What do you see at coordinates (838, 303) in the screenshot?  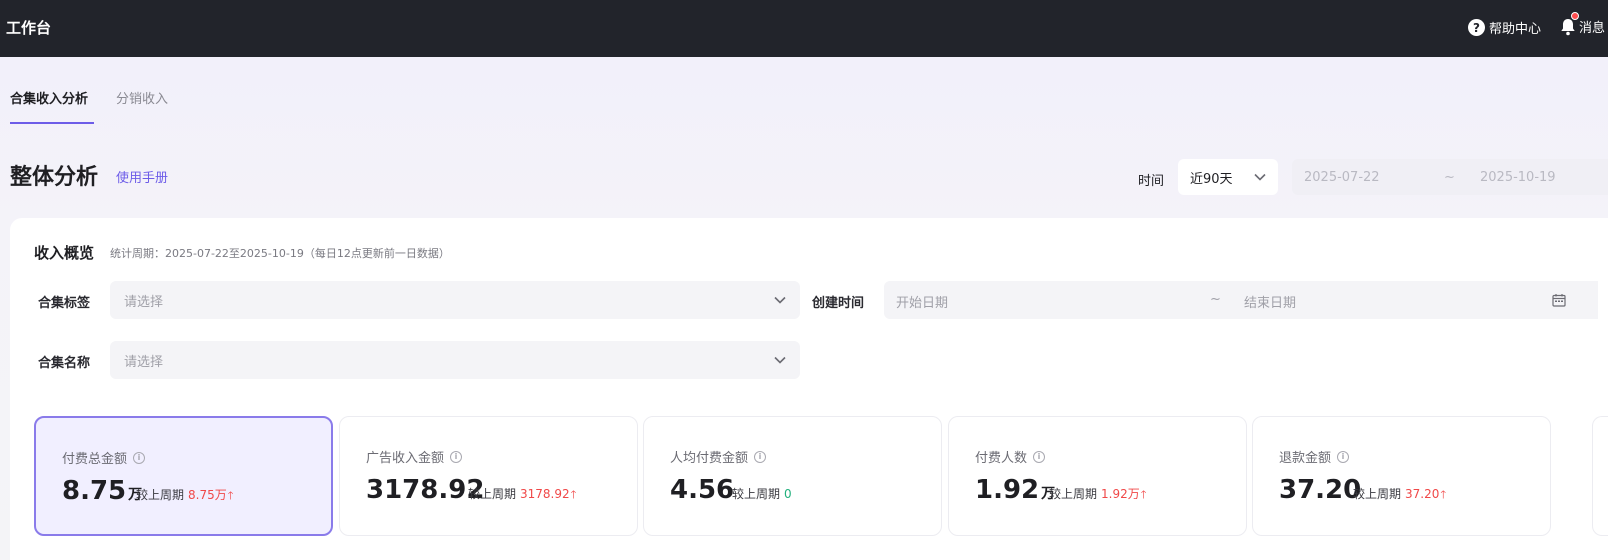 I see `create-time-label: 创建时间` at bounding box center [838, 303].